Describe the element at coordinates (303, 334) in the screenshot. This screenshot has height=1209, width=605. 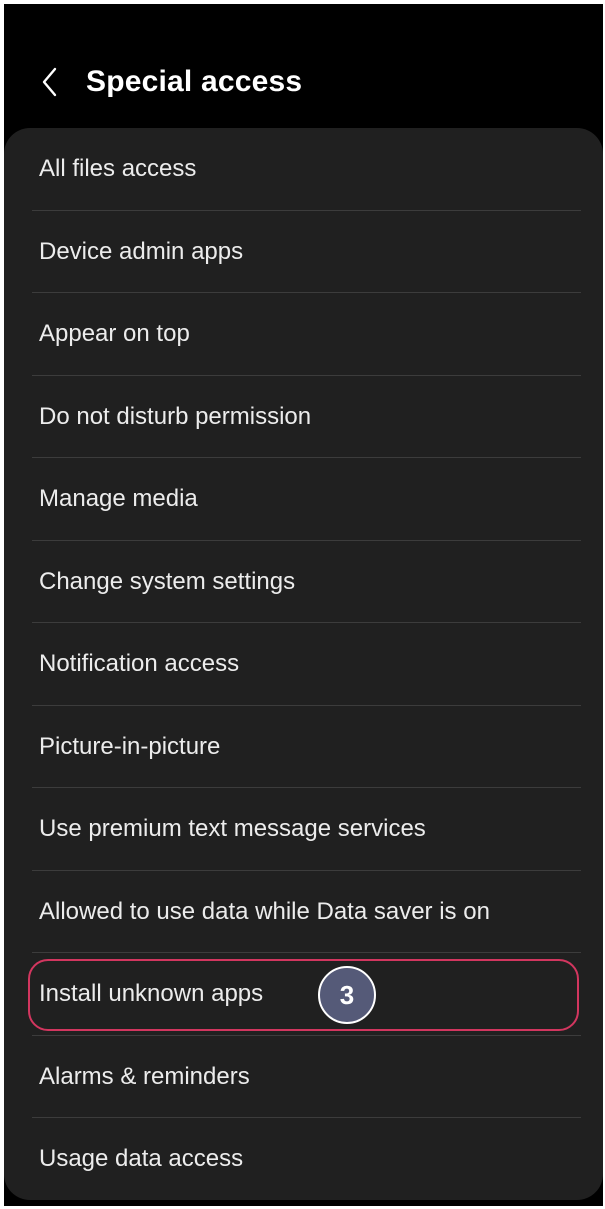
I see `list-item-appear-on-top: Appear on top` at that location.